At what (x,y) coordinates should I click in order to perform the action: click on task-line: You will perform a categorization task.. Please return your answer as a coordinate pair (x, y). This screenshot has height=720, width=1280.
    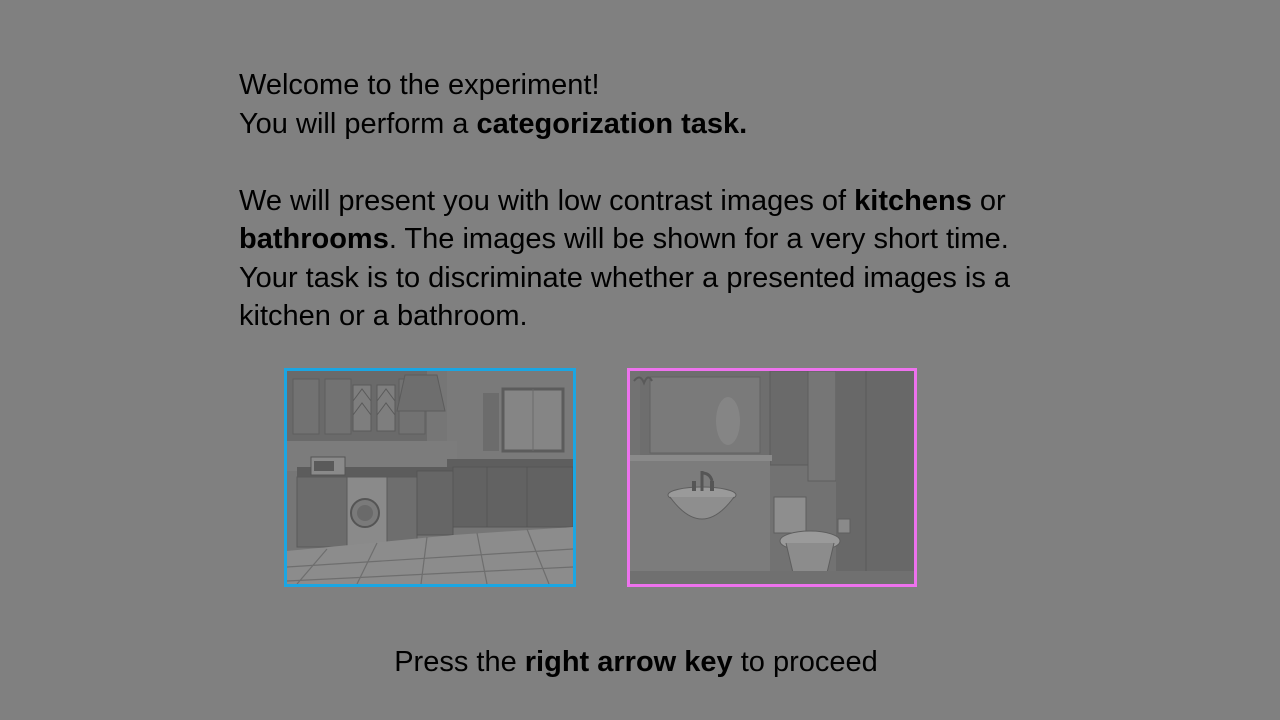
    Looking at the image, I should click on (639, 124).